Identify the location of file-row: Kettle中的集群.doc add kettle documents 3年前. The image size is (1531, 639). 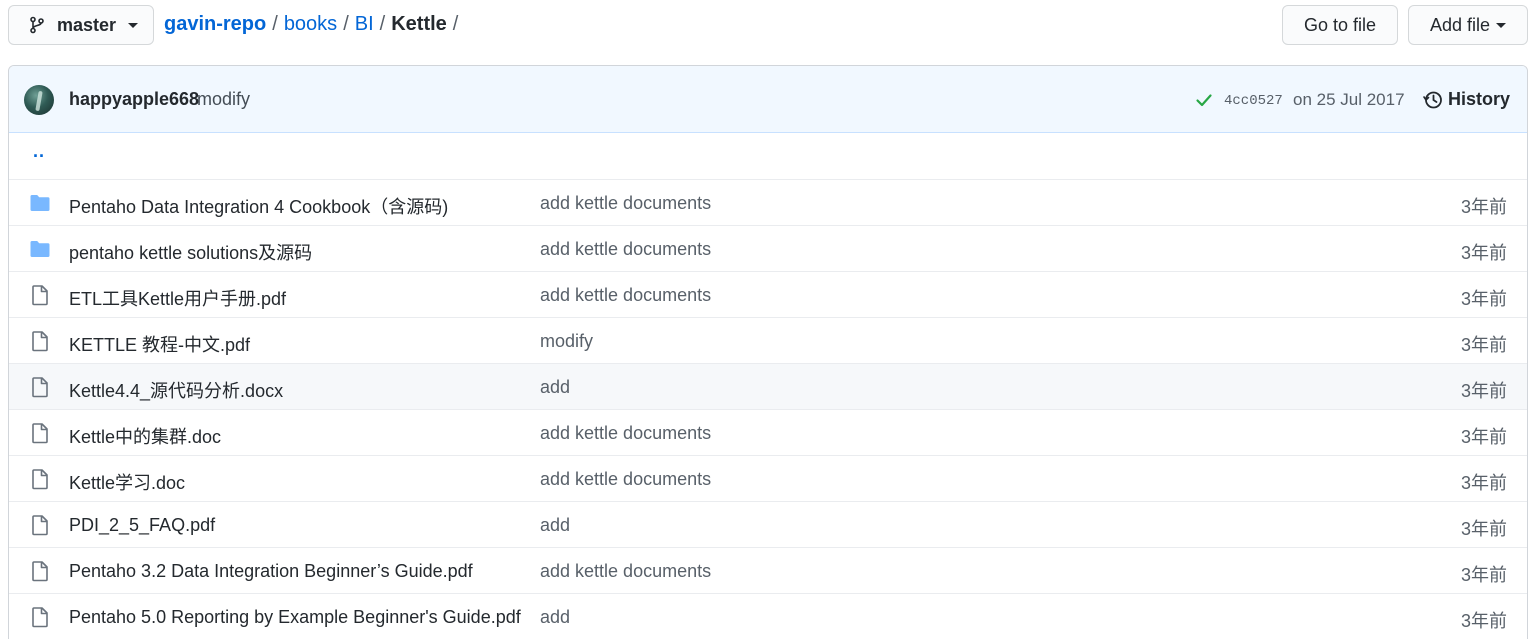
(768, 432).